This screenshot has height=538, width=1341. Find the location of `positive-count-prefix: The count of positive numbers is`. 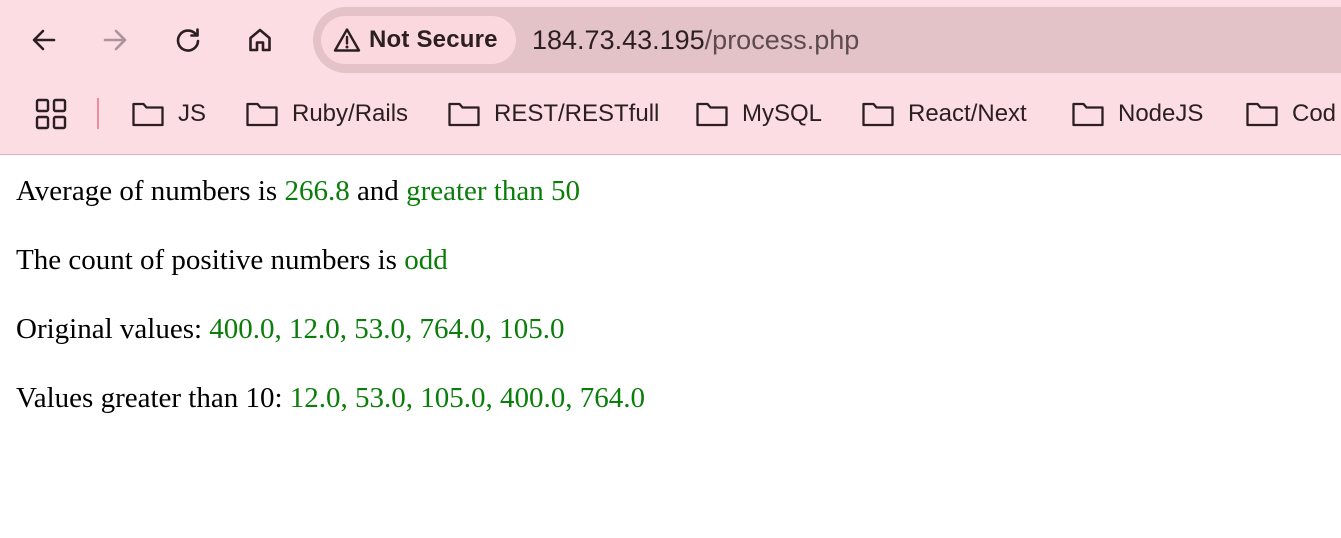

positive-count-prefix: The count of positive numbers is is located at coordinates (210, 260).